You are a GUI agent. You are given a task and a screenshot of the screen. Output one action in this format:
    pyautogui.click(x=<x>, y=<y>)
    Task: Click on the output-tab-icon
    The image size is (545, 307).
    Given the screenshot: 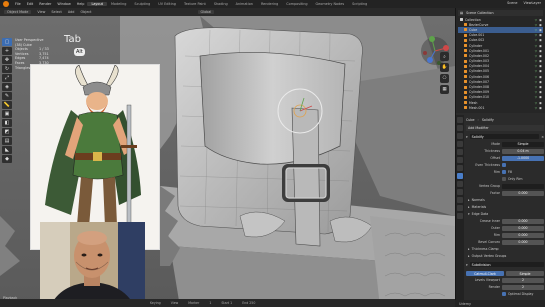 What is the action you would take?
    pyautogui.click(x=460, y=136)
    